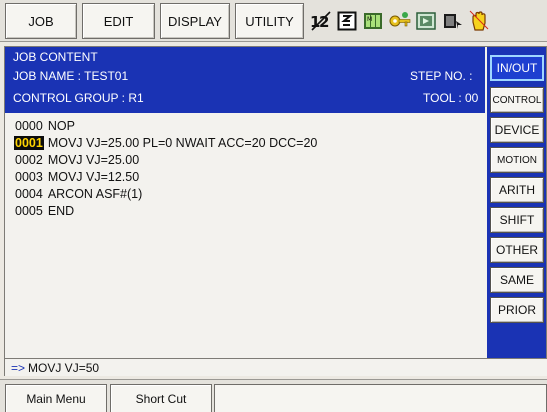 The width and height of the screenshot is (547, 412). I want to click on page-icon, so click(453, 21).